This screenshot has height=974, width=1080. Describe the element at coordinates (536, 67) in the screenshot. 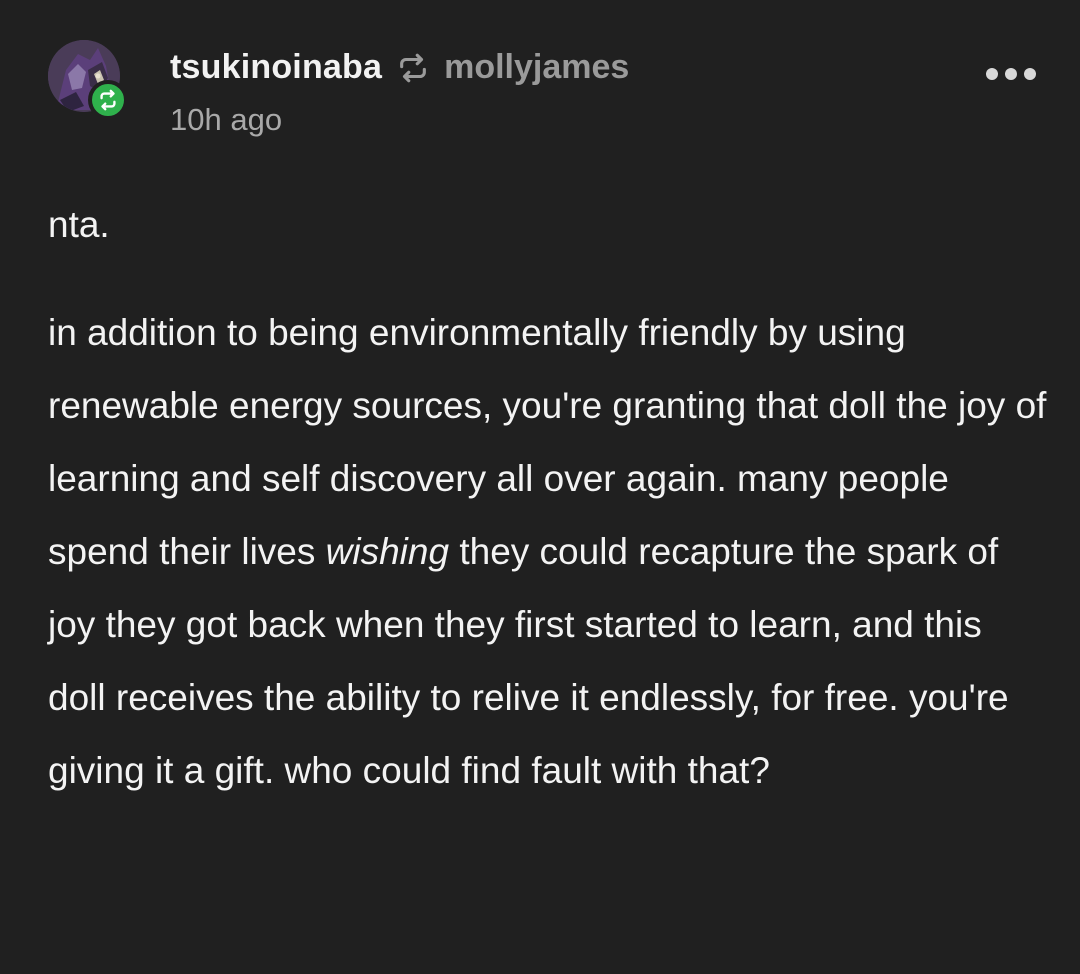

I see `reblog-source-username: mollyjames` at that location.